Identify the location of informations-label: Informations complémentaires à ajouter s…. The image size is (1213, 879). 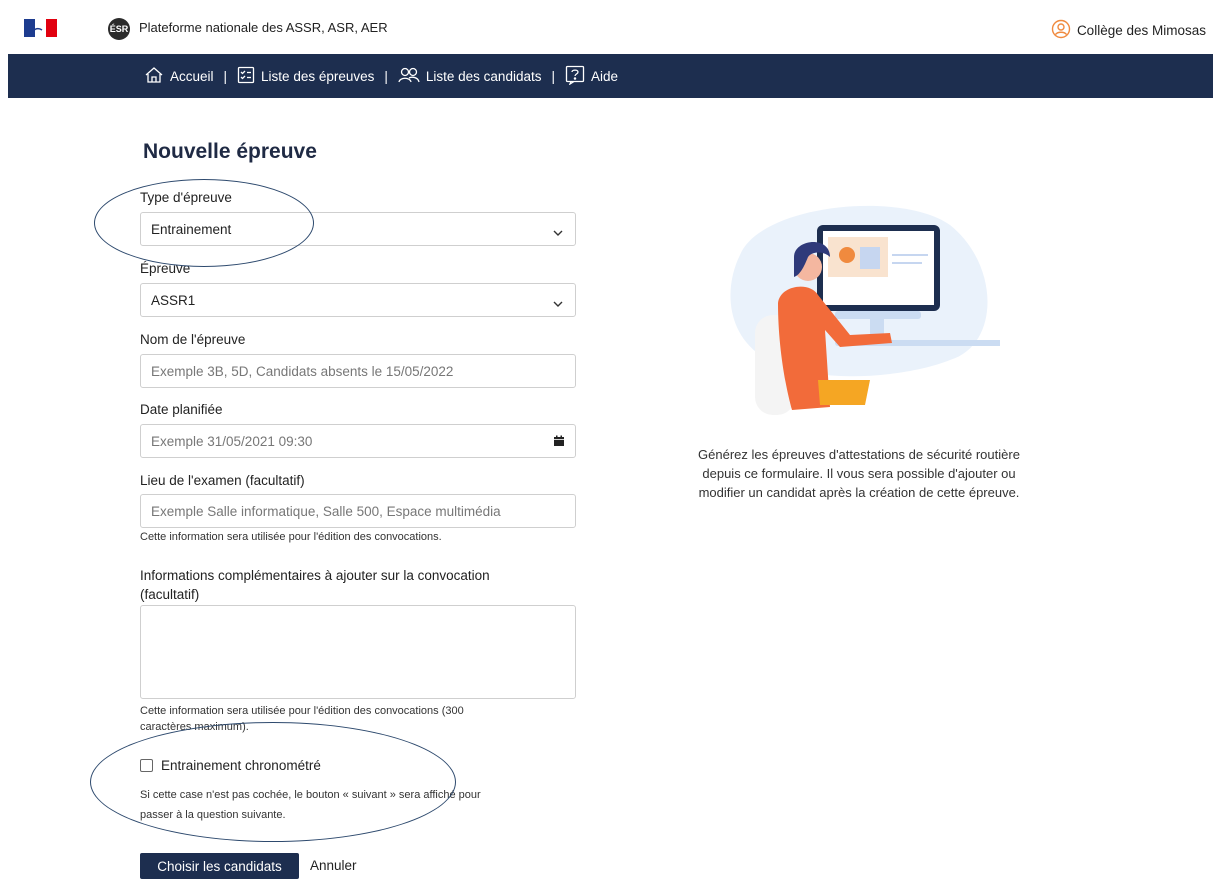
(315, 585).